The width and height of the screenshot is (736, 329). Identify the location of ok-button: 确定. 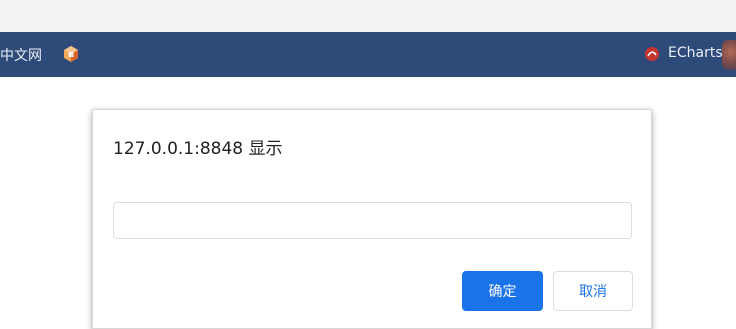
(502, 291).